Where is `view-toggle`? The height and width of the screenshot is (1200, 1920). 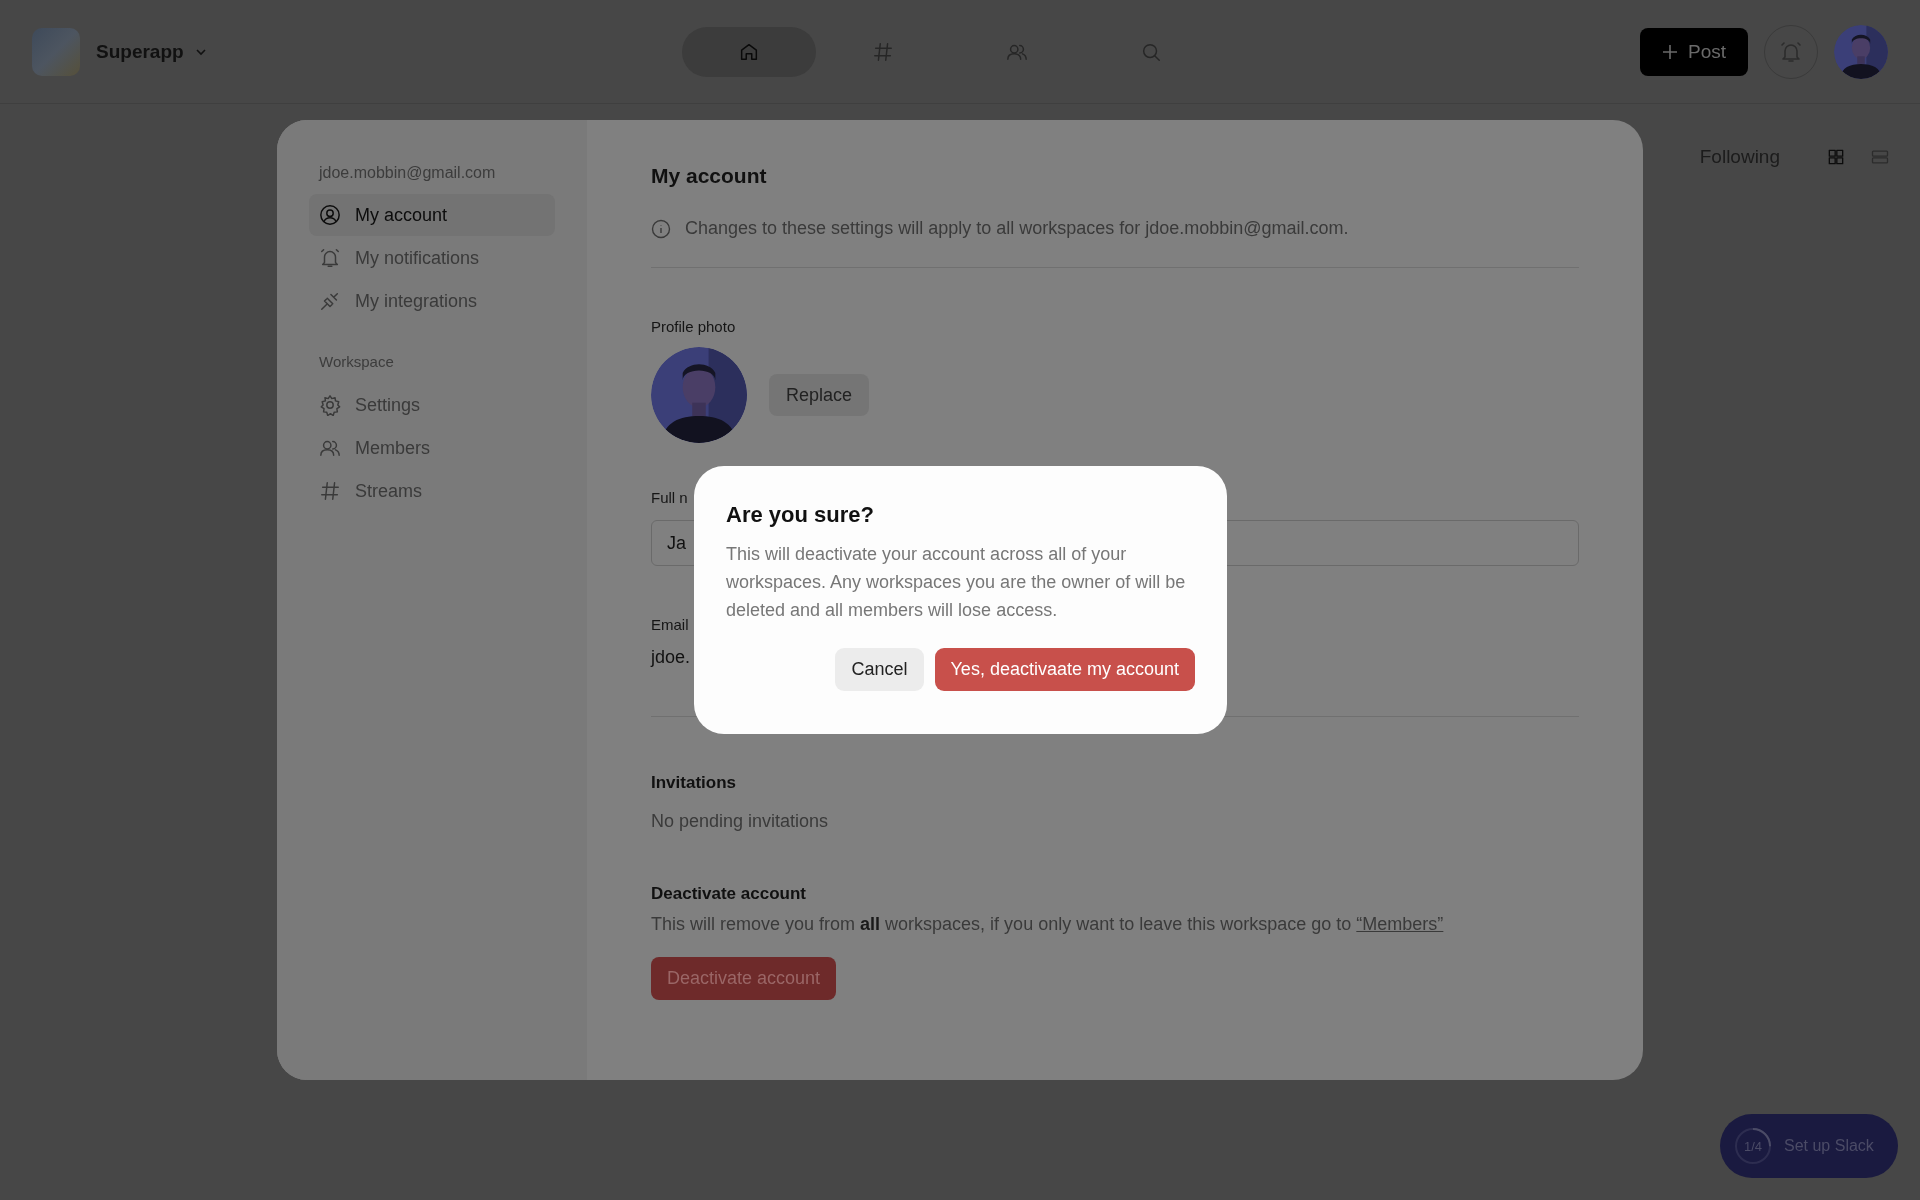 view-toggle is located at coordinates (1836, 157).